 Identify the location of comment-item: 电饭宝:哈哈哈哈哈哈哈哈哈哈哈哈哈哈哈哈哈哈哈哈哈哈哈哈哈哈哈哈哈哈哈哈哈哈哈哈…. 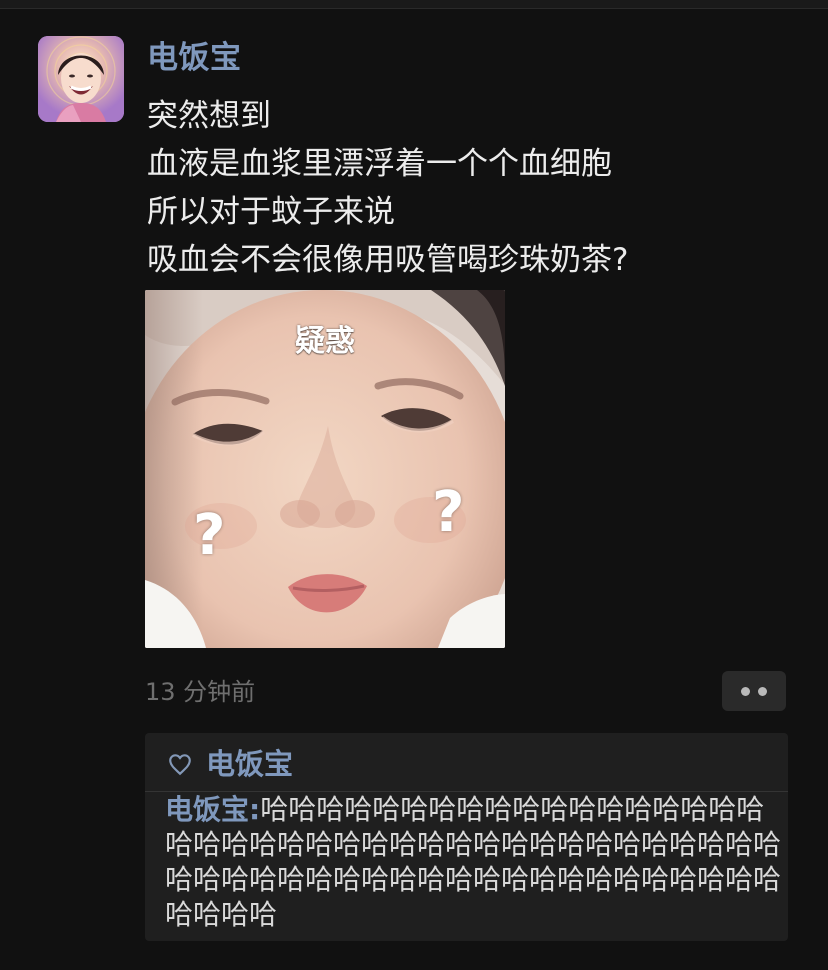
(475, 862).